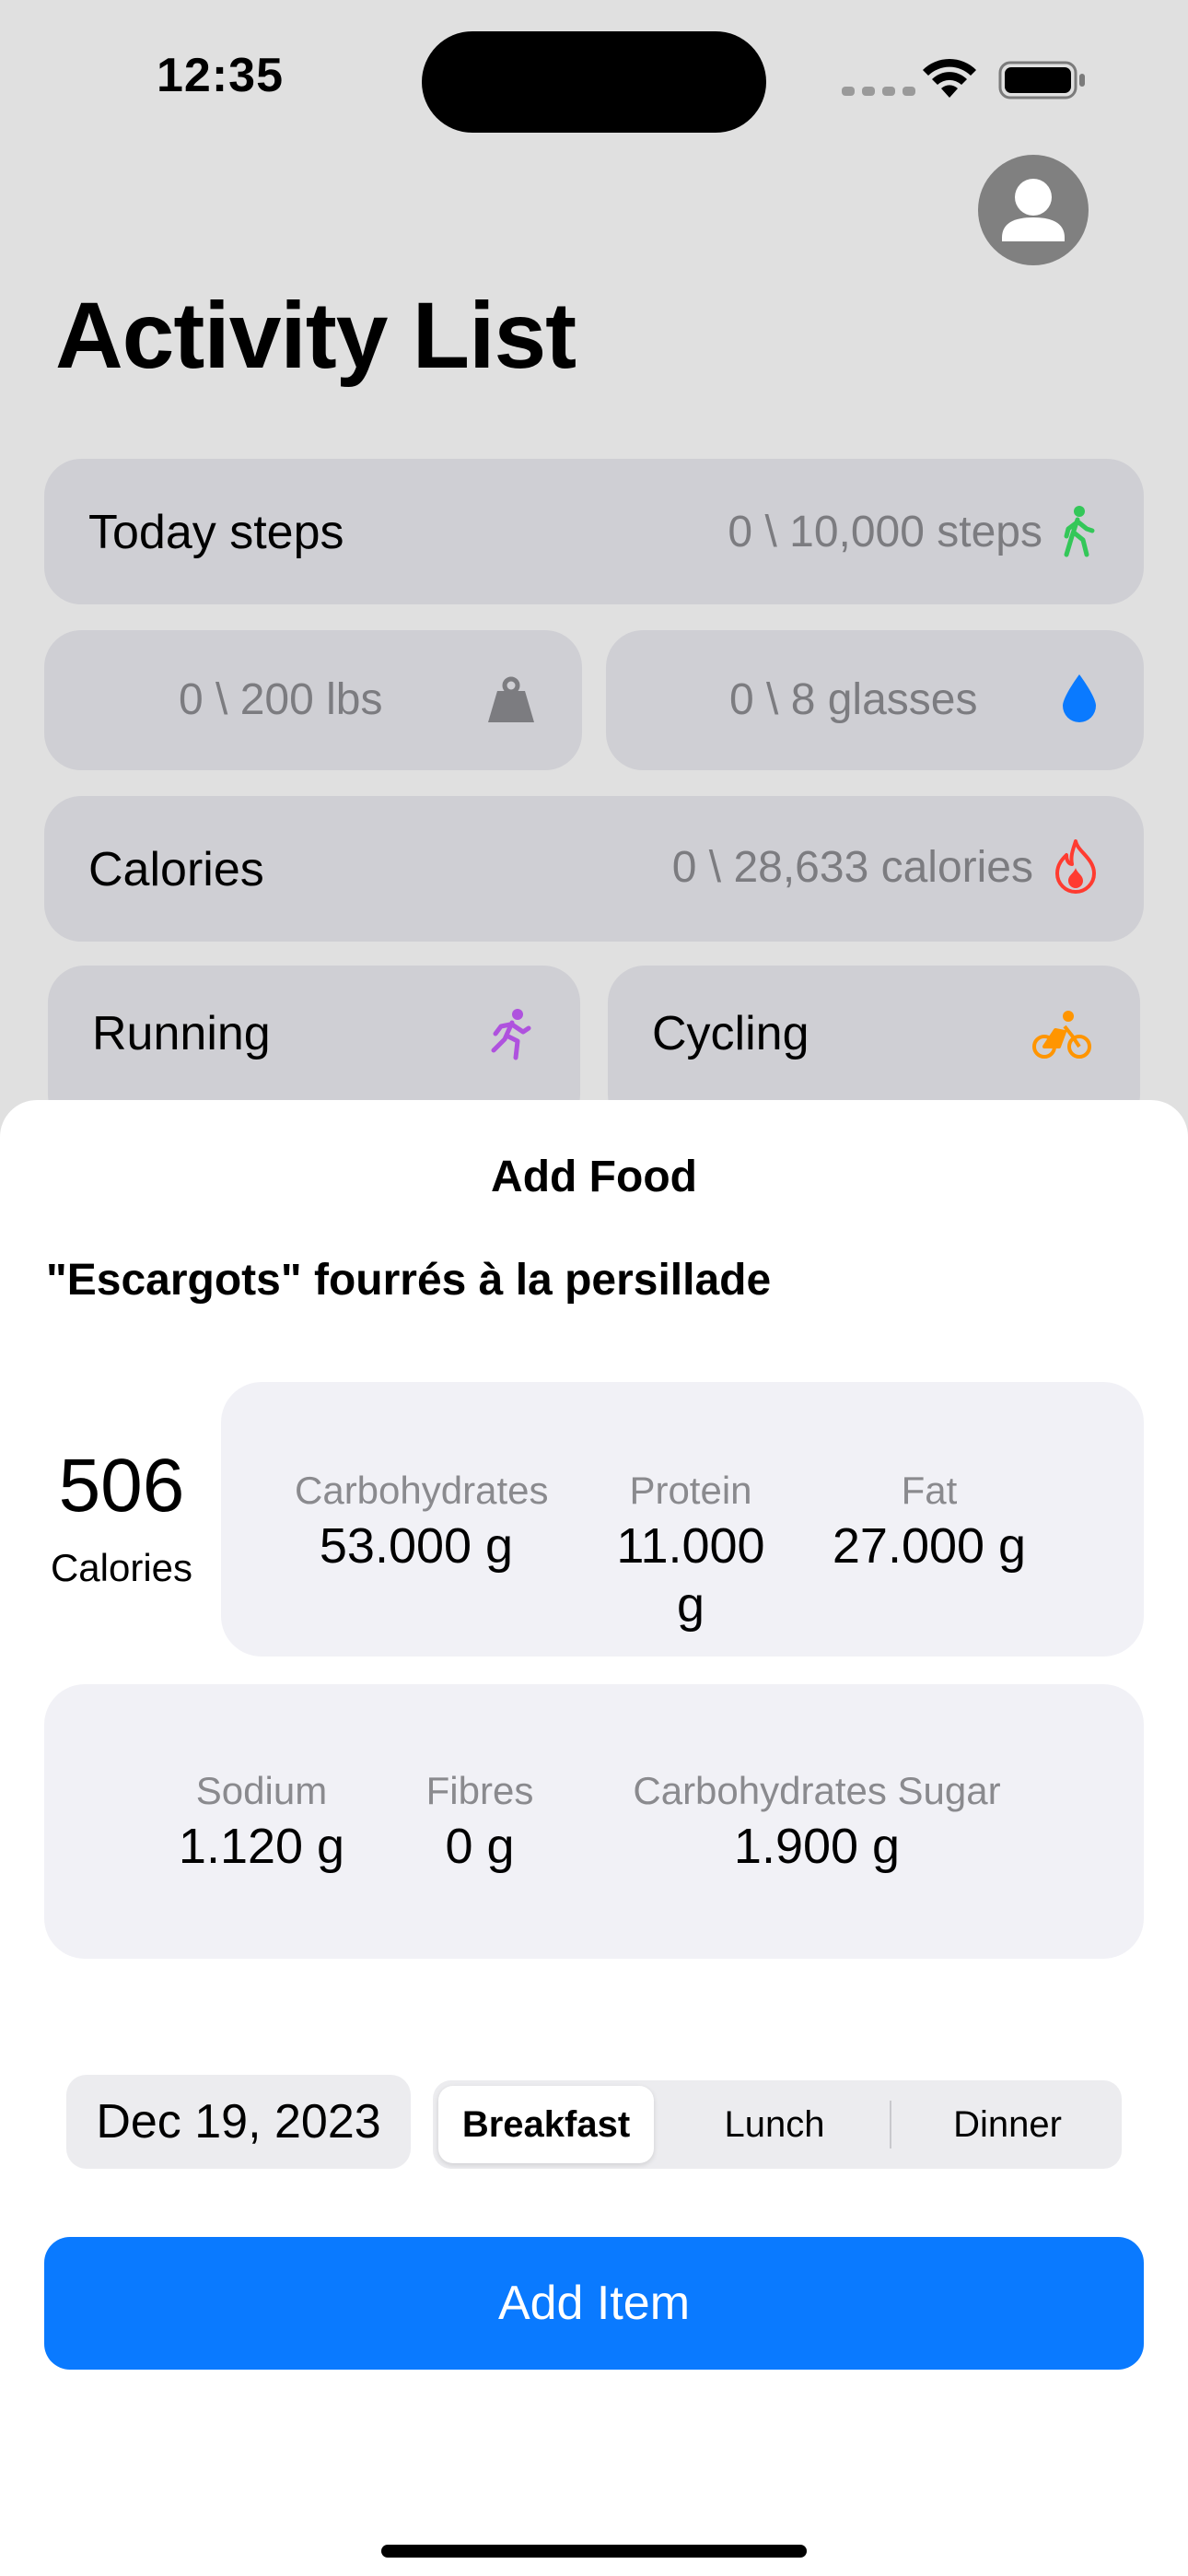 Image resolution: width=1188 pixels, height=2576 pixels. What do you see at coordinates (929, 1490) in the screenshot?
I see `macro-label: Fat` at bounding box center [929, 1490].